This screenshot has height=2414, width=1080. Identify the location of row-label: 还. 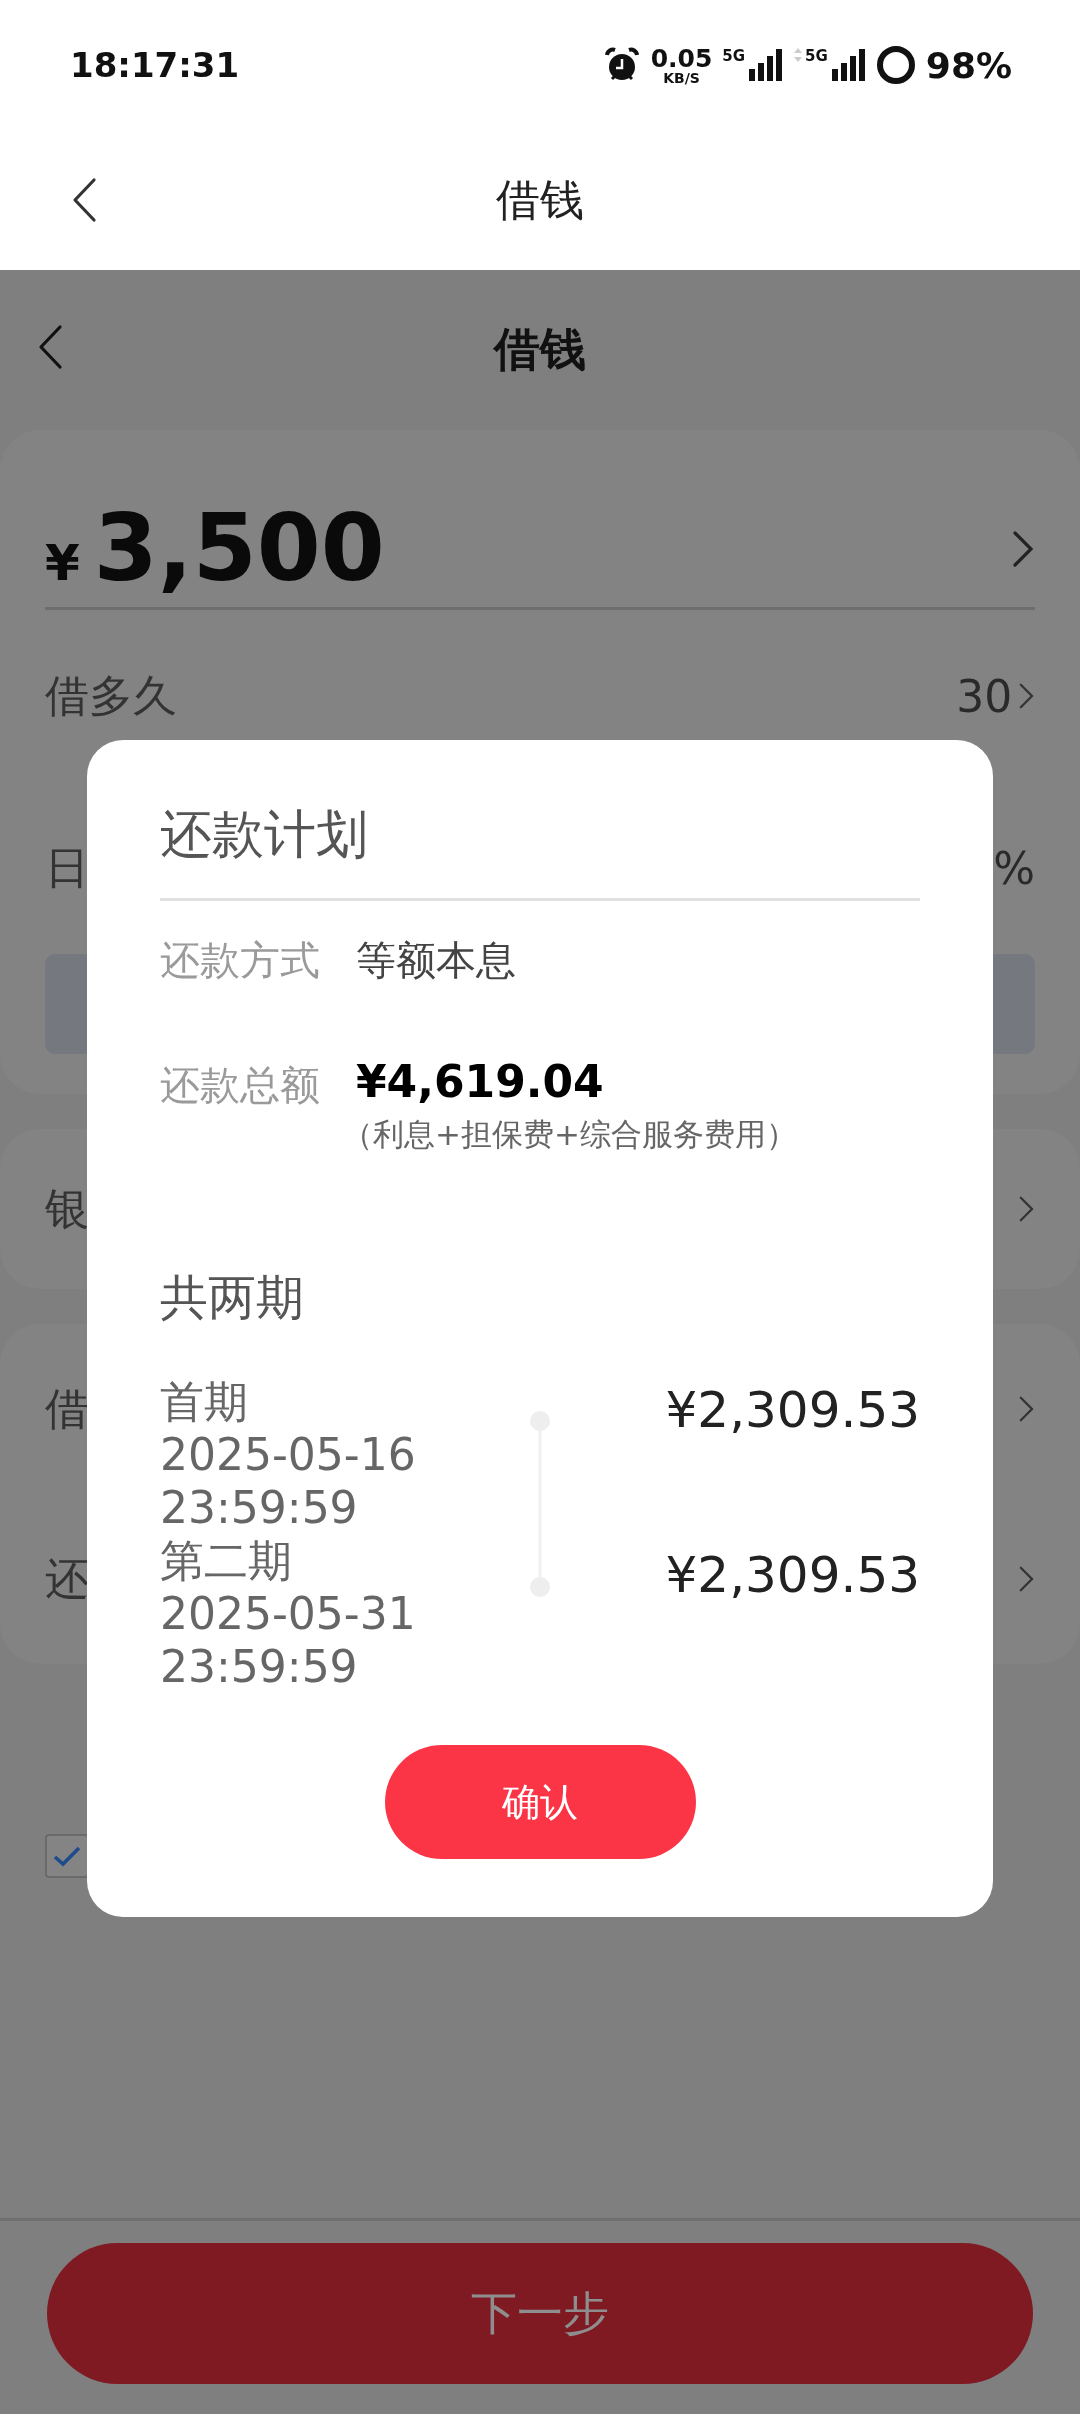
(67, 1578).